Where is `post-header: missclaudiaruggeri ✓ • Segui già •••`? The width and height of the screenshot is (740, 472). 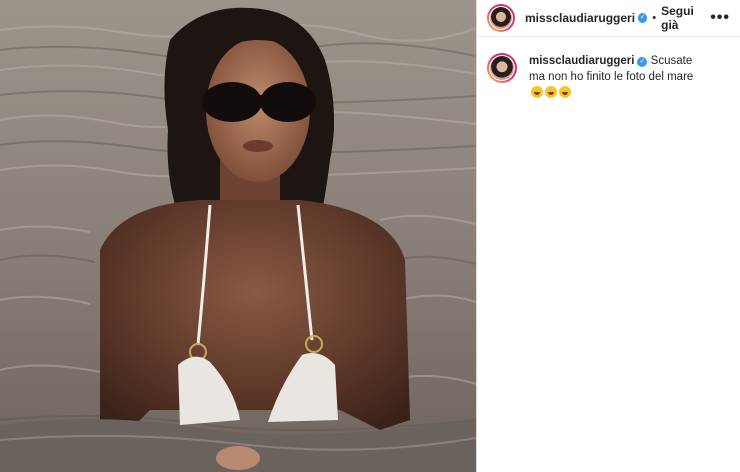
post-header: missclaudiaruggeri ✓ • Segui già ••• is located at coordinates (608, 18).